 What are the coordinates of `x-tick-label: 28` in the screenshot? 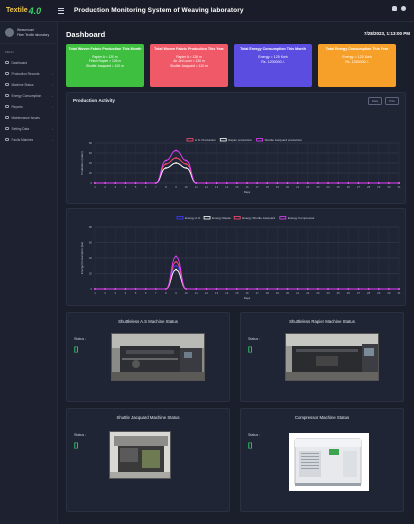 It's located at (369, 293).